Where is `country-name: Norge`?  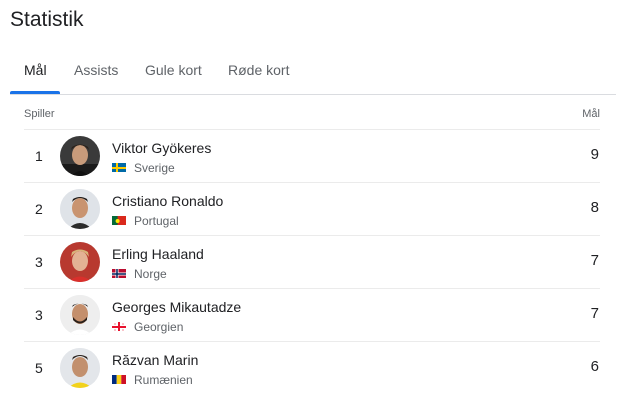
country-name: Norge is located at coordinates (150, 274).